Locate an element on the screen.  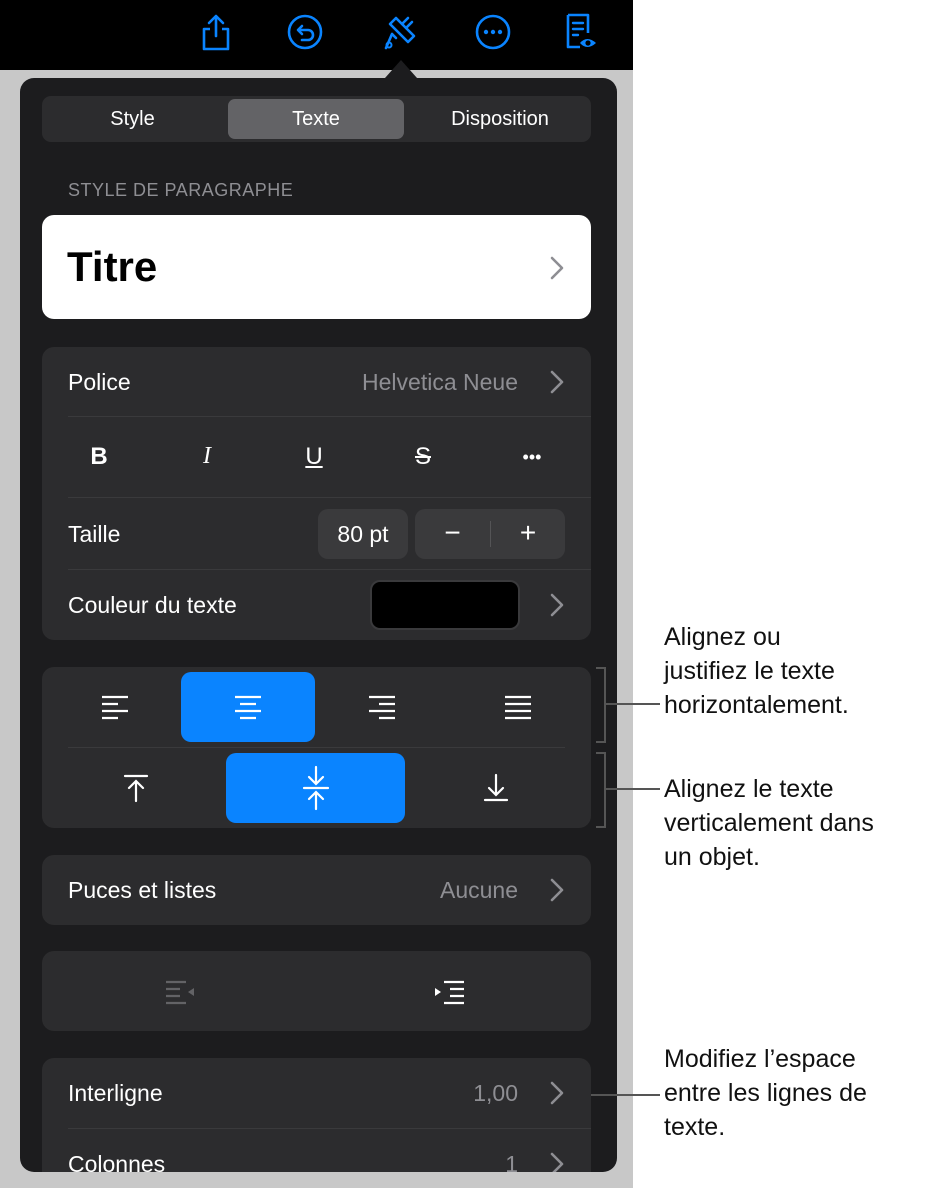
align-middle-icon is located at coordinates (316, 788).